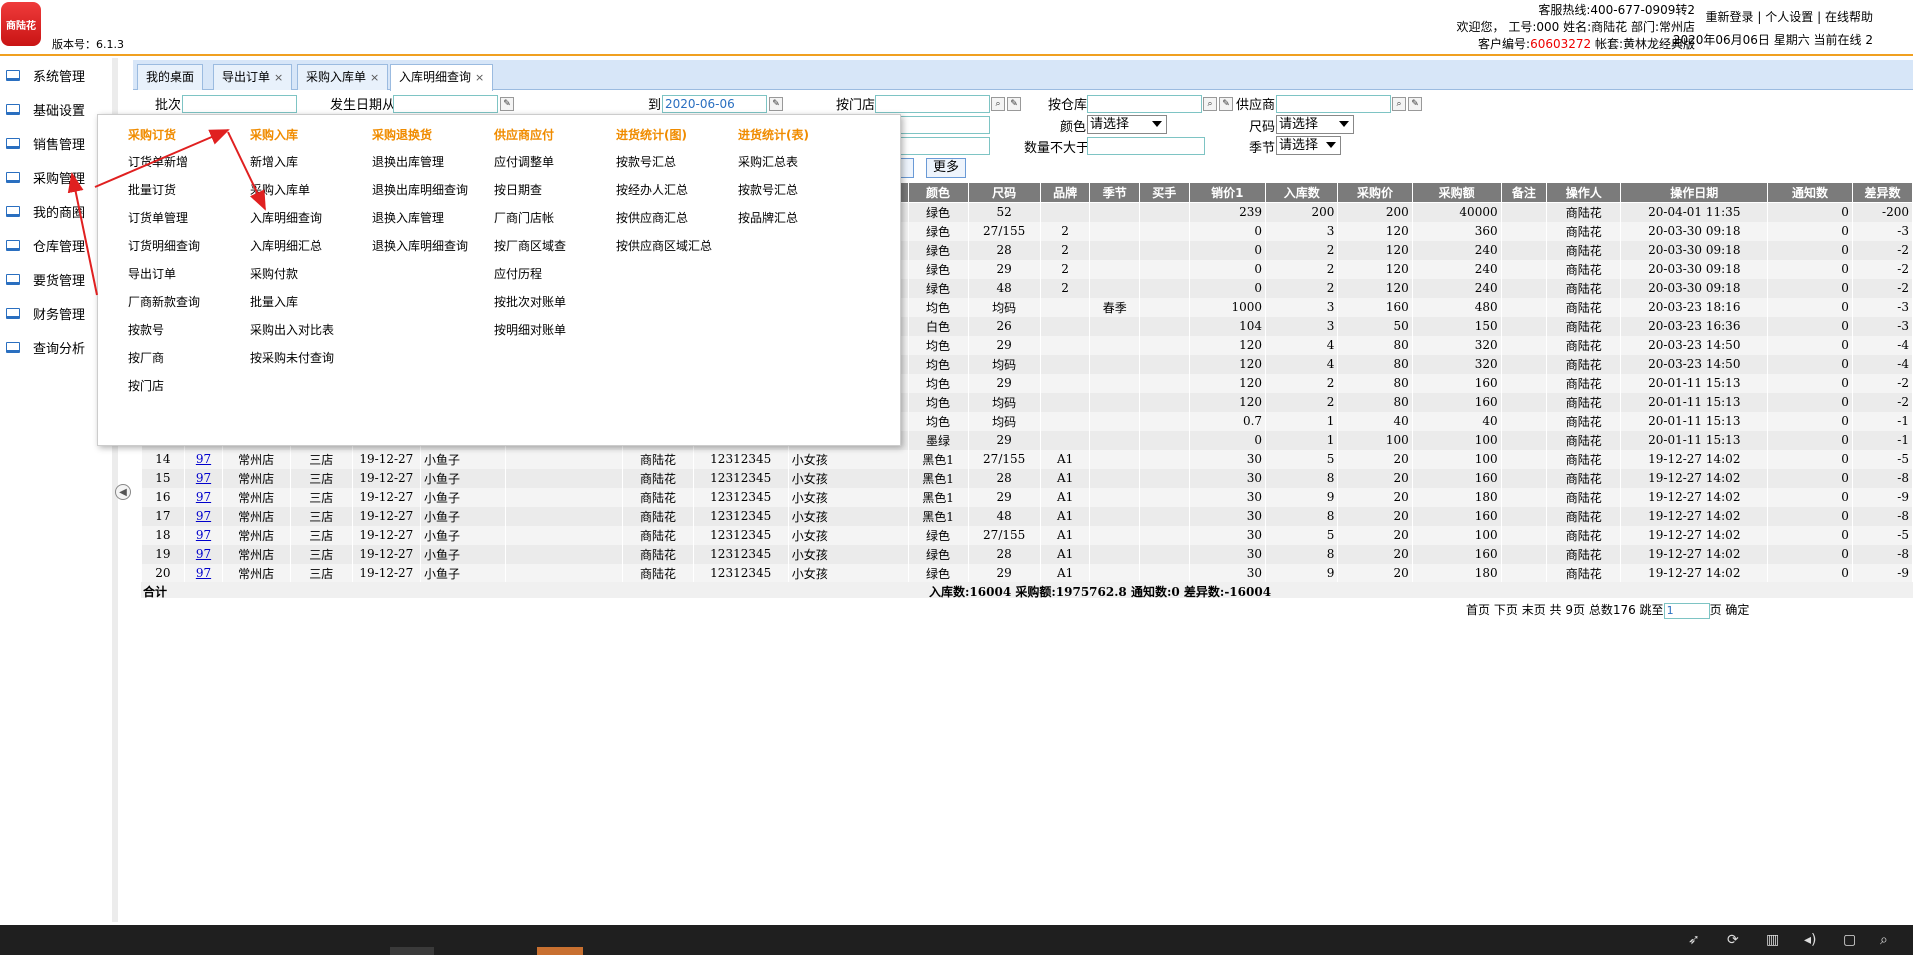  Describe the element at coordinates (56, 109) in the screenshot. I see `sidebar-item: 基础设置` at that location.